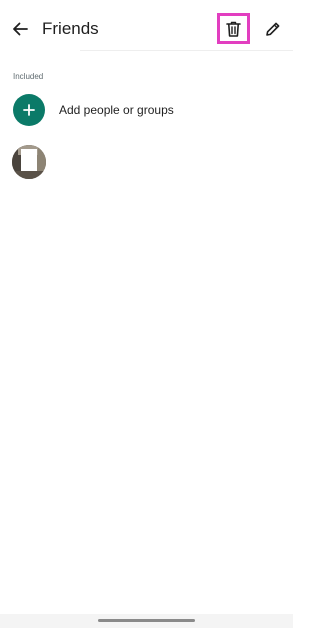 This screenshot has width=320, height=628. I want to click on delete-button, so click(233, 28).